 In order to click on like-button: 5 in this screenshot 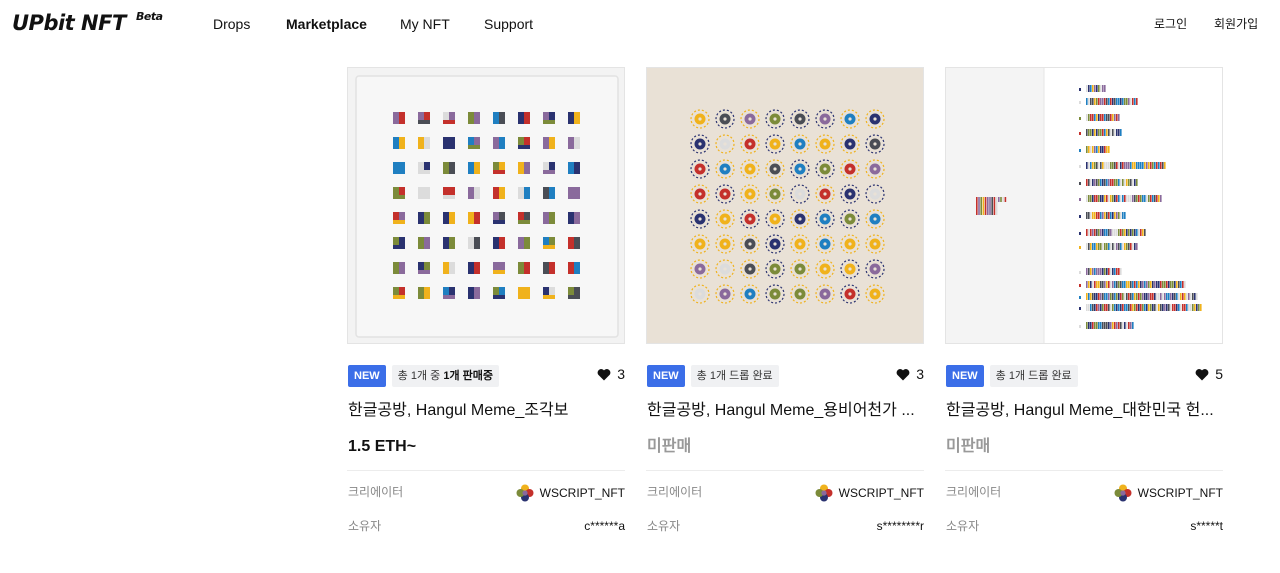, I will do `click(1209, 374)`.